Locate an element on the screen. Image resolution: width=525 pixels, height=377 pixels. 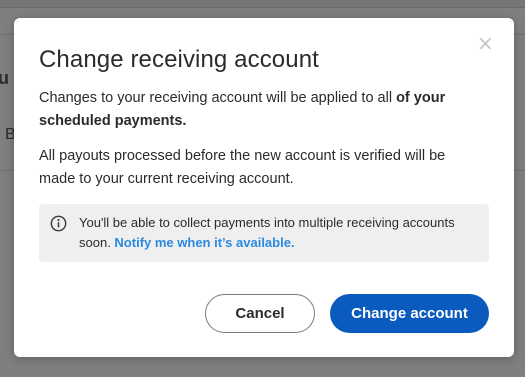
dialog-title: Change receiving account is located at coordinates (179, 59).